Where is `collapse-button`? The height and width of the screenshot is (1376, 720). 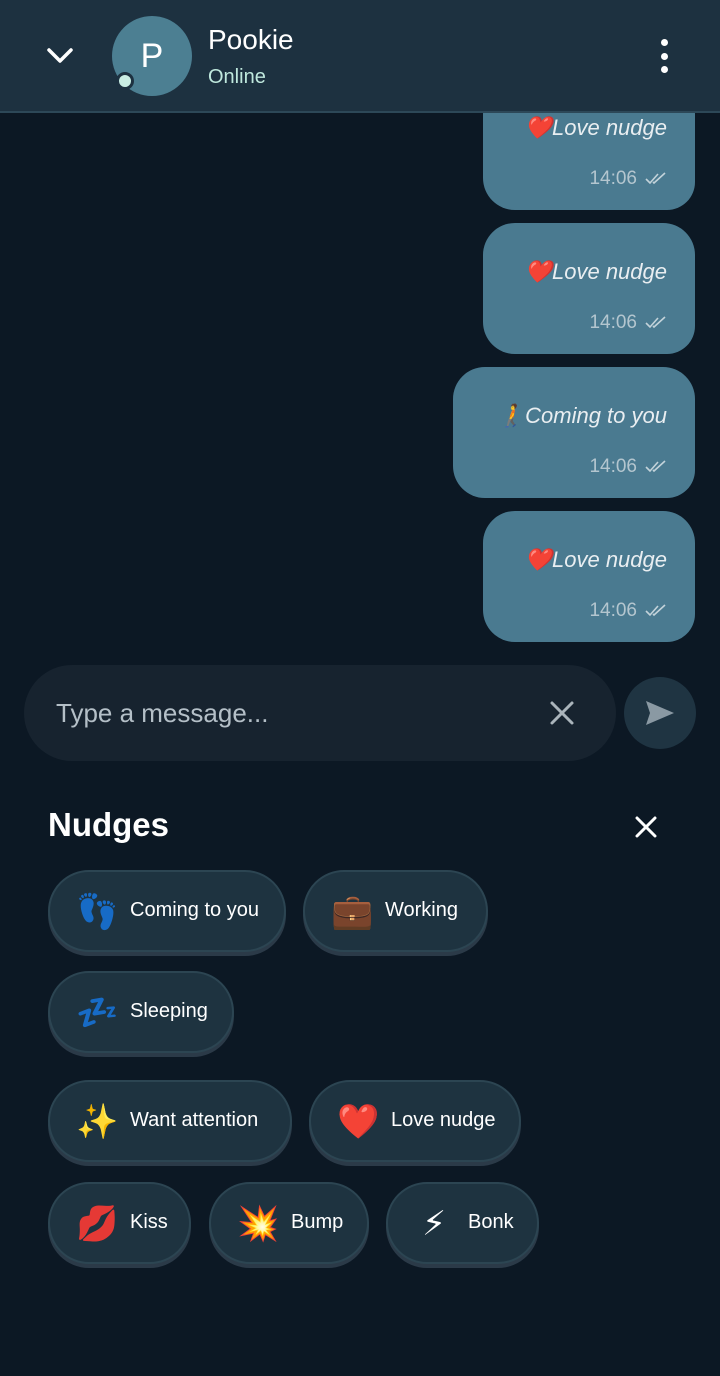
collapse-button is located at coordinates (60, 56).